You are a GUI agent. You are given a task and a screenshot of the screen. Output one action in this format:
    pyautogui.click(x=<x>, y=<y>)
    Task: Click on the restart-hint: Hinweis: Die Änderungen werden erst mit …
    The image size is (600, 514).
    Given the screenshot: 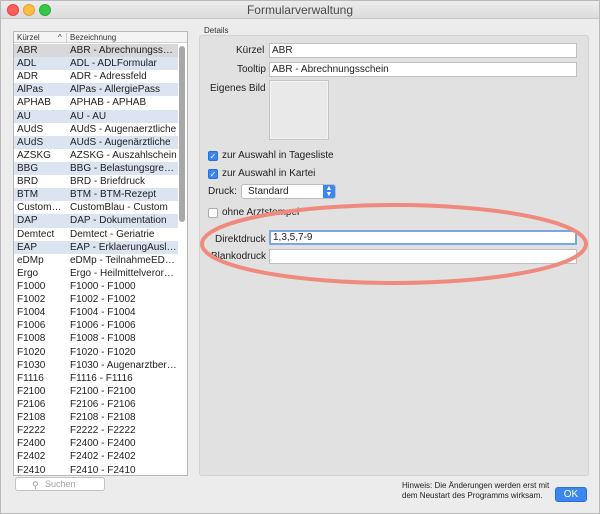 What is the action you would take?
    pyautogui.click(x=476, y=490)
    